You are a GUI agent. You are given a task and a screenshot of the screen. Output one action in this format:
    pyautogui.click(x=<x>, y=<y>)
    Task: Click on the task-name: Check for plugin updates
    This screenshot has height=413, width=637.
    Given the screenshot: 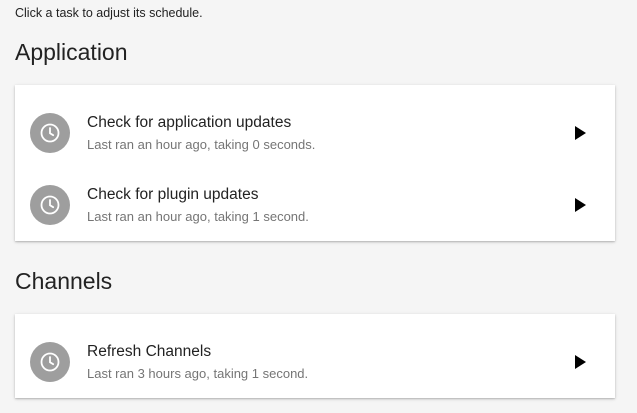 What is the action you would take?
    pyautogui.click(x=173, y=194)
    